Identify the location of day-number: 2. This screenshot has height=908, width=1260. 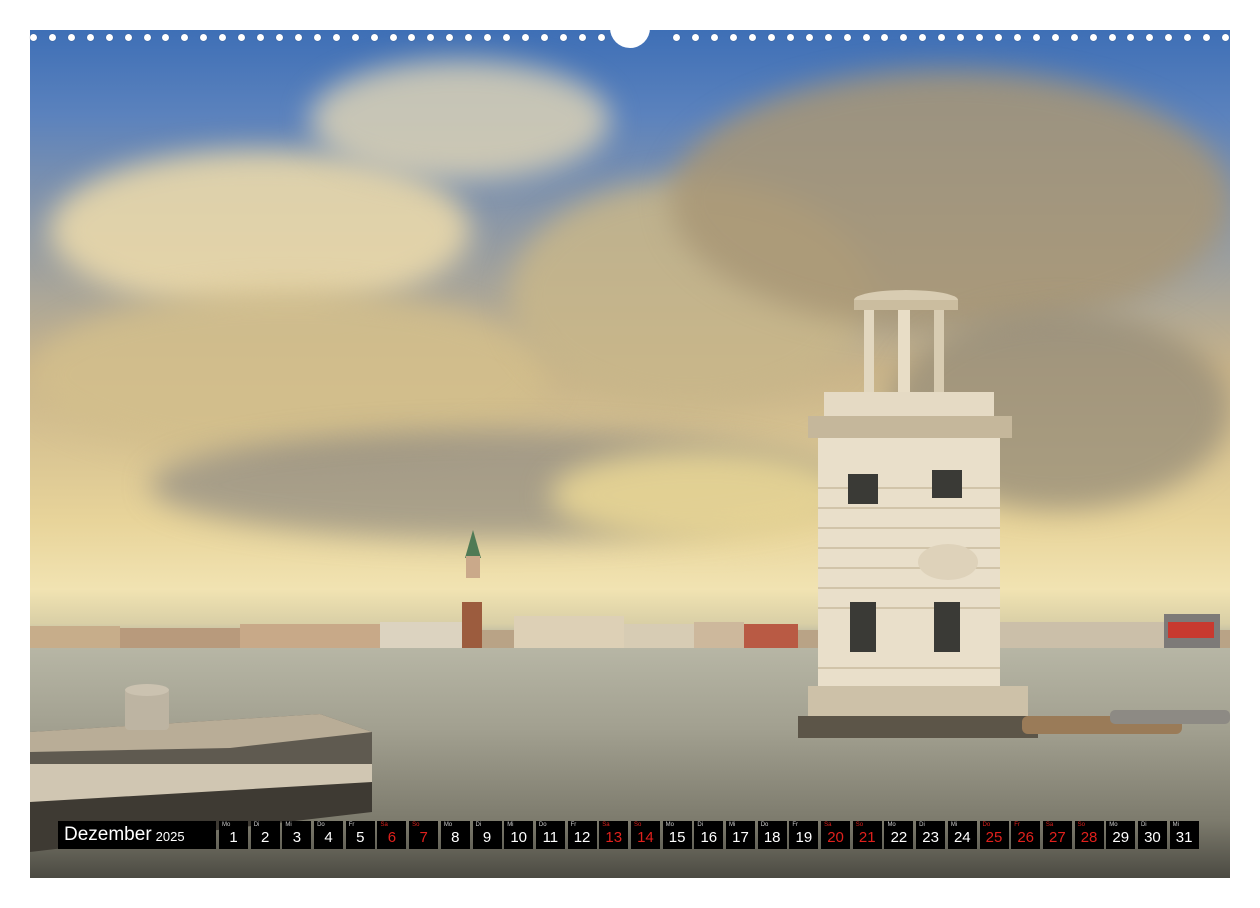
(265, 837).